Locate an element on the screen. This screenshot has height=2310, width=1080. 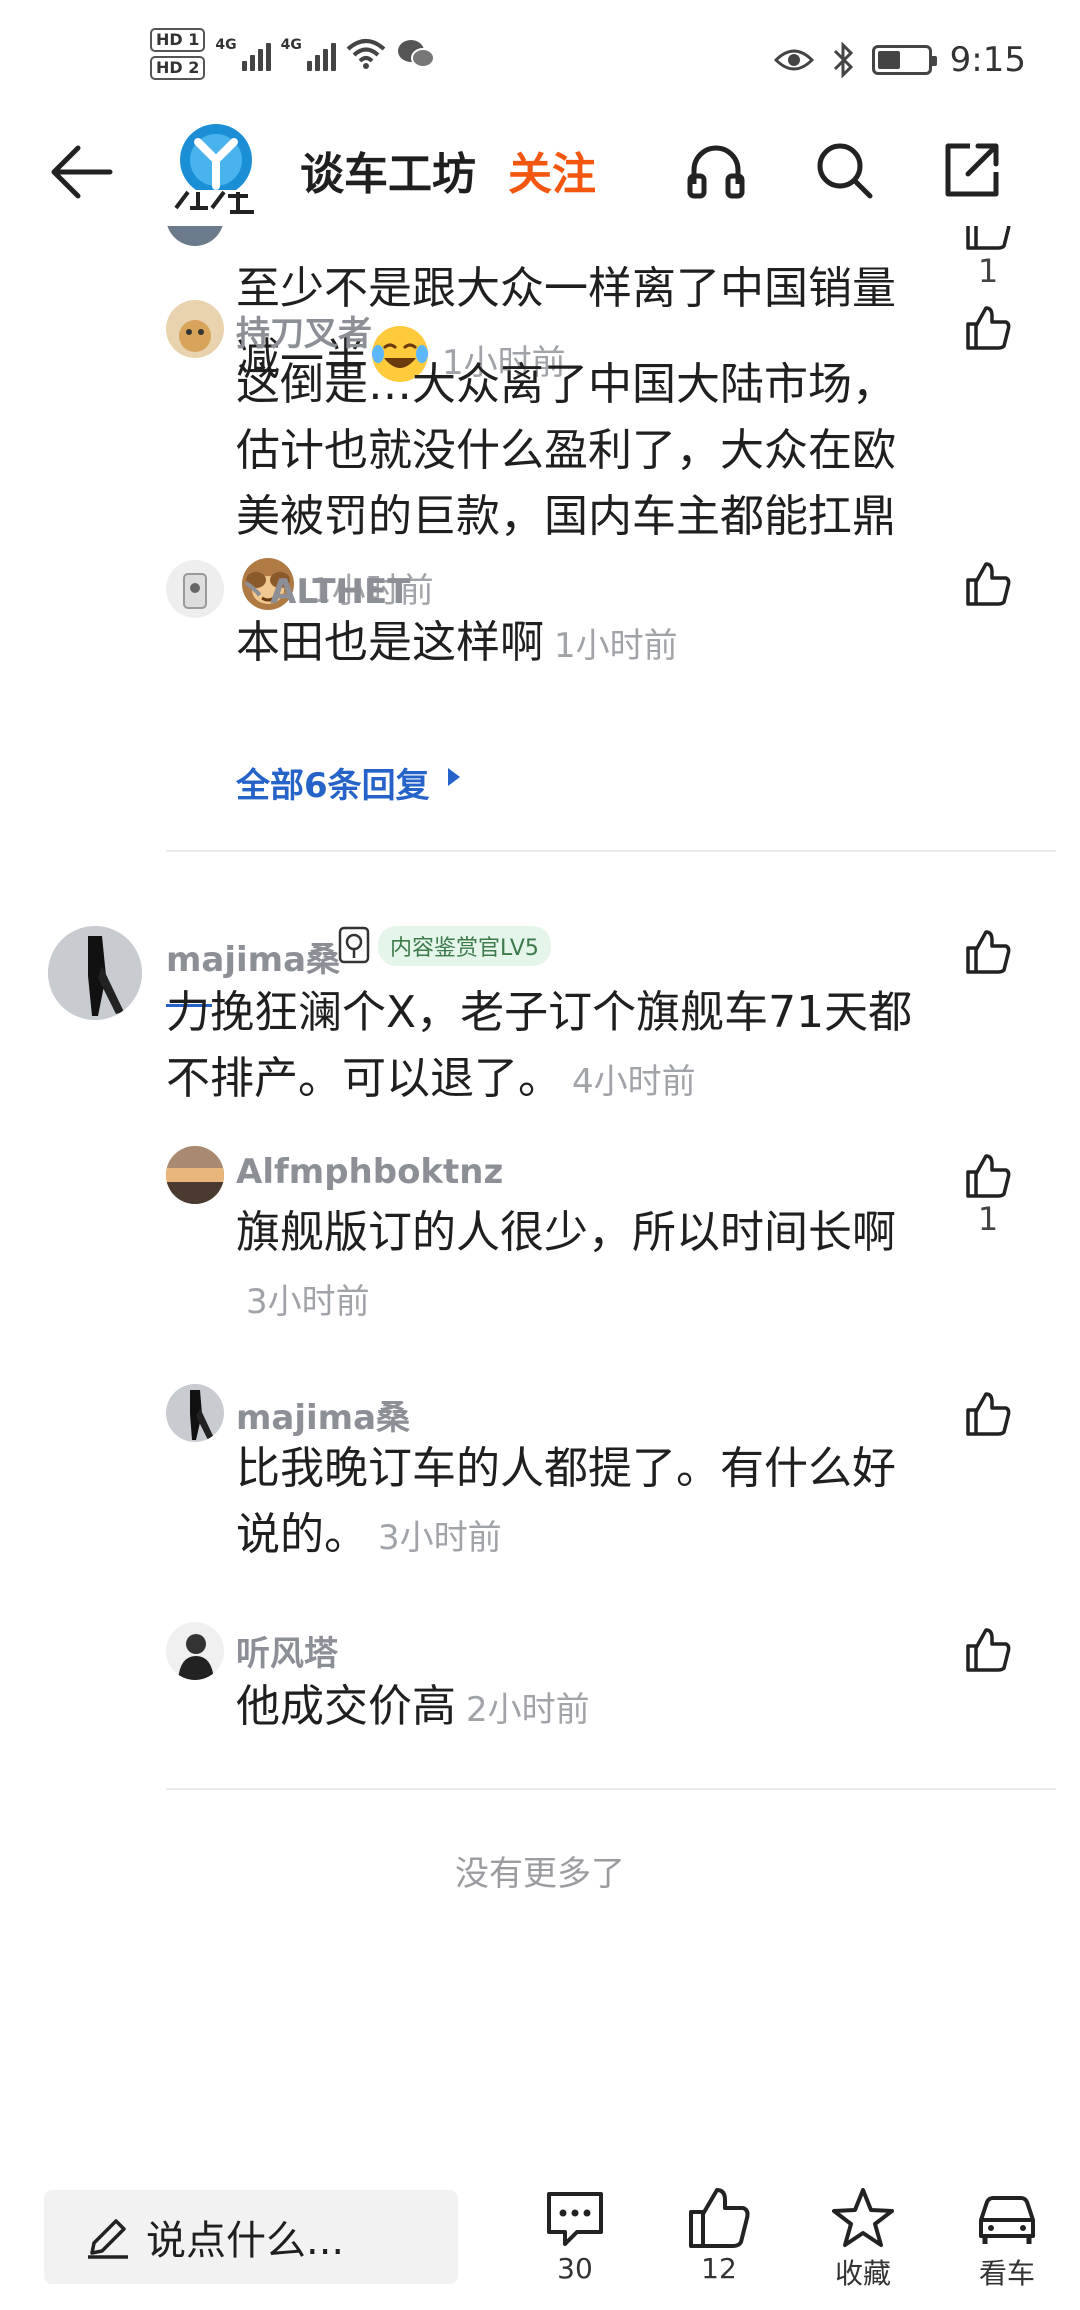
search-icon is located at coordinates (844, 170).